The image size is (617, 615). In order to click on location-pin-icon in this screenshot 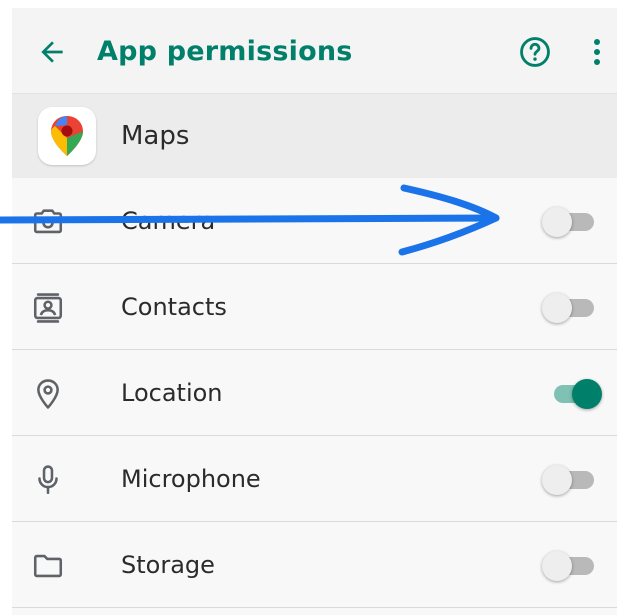, I will do `click(48, 394)`.